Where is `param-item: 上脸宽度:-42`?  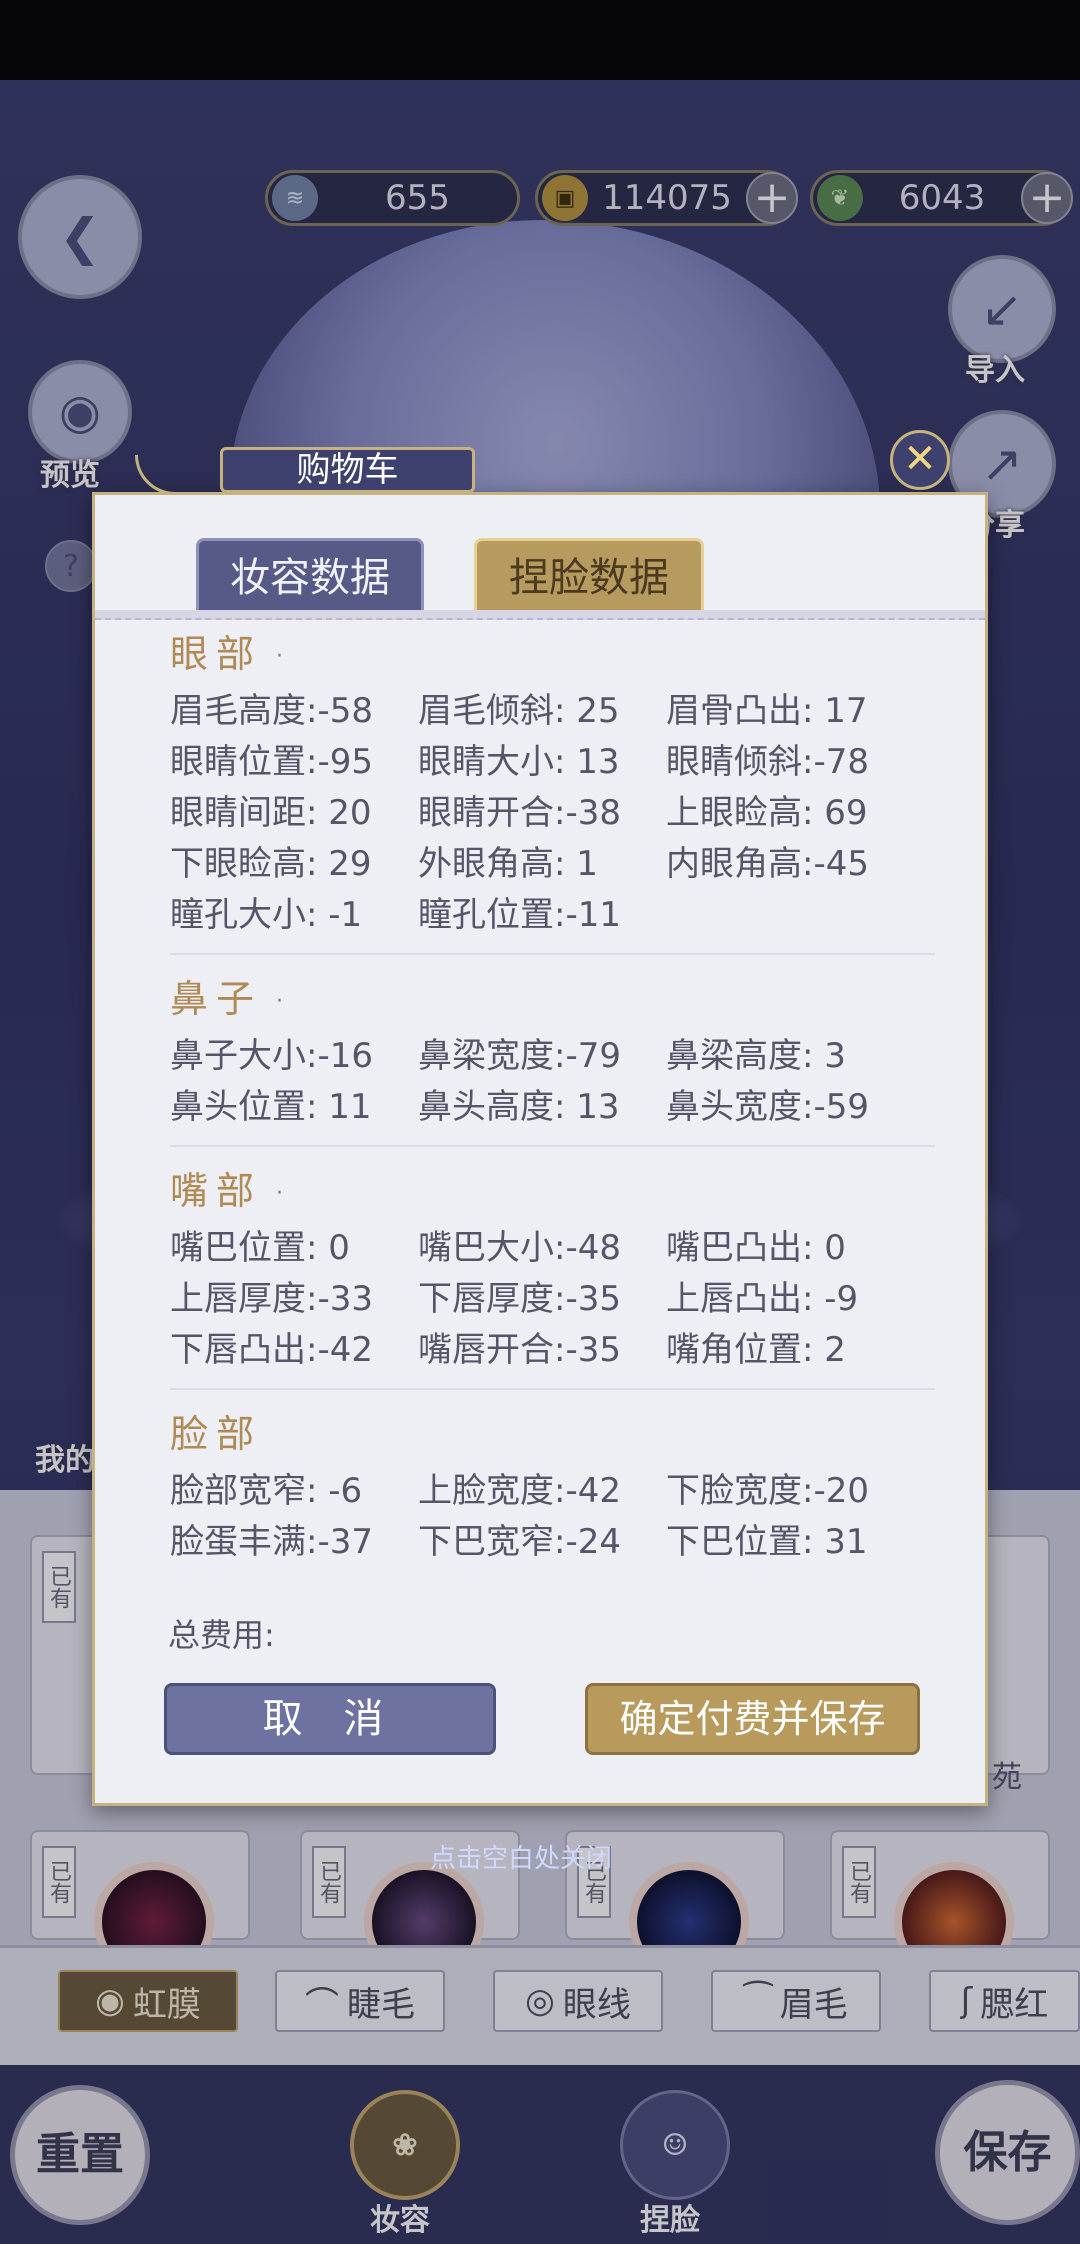 param-item: 上脸宽度:-42 is located at coordinates (519, 1491).